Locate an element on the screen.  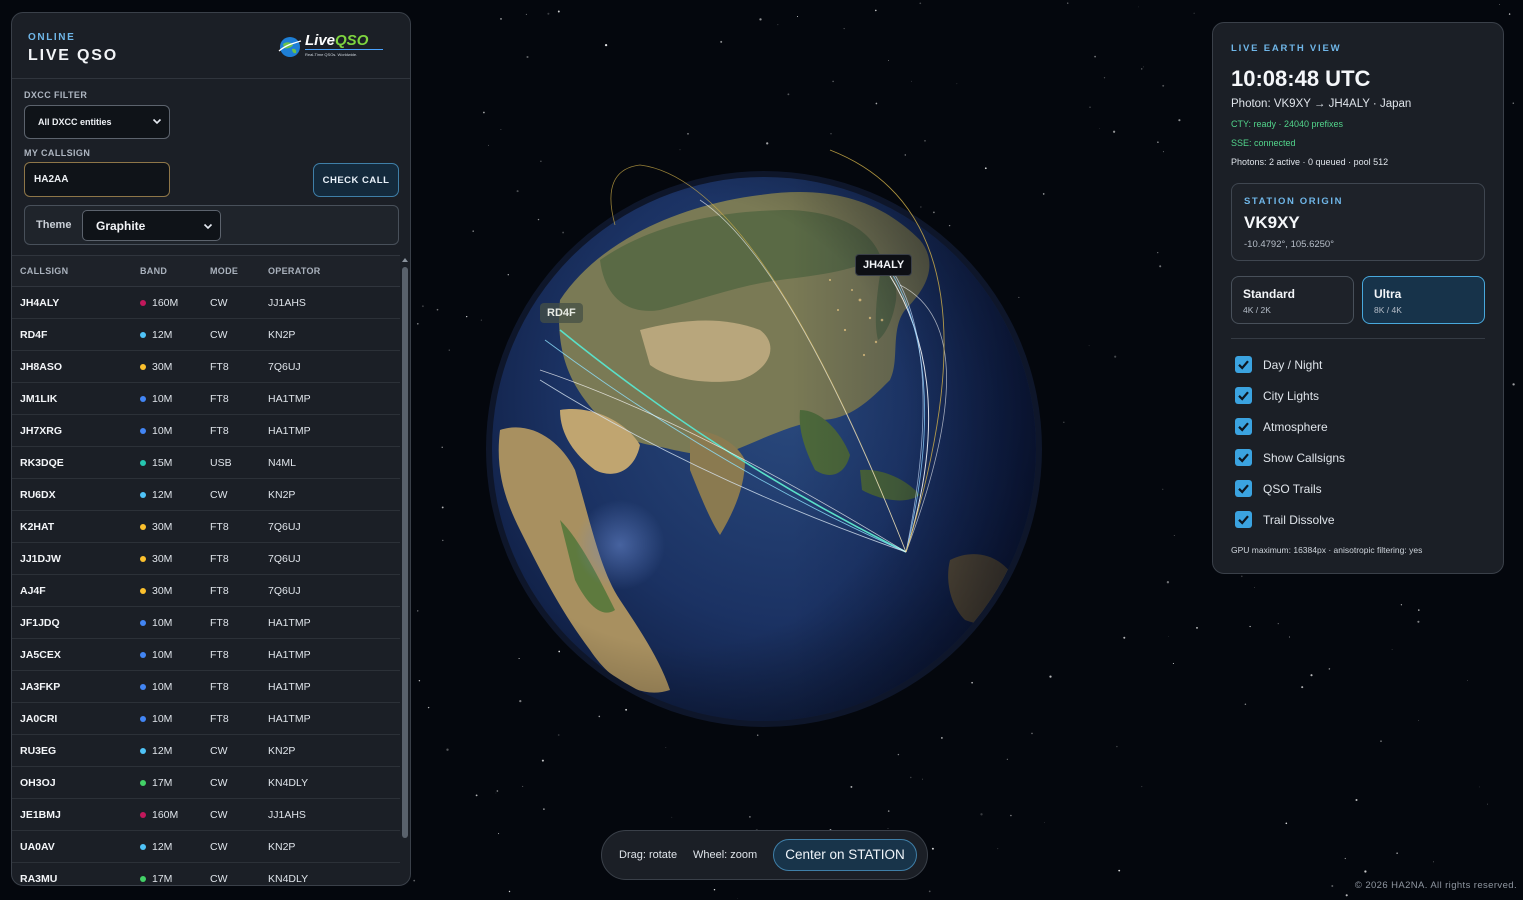
theme-label: Theme is located at coordinates (54, 225).